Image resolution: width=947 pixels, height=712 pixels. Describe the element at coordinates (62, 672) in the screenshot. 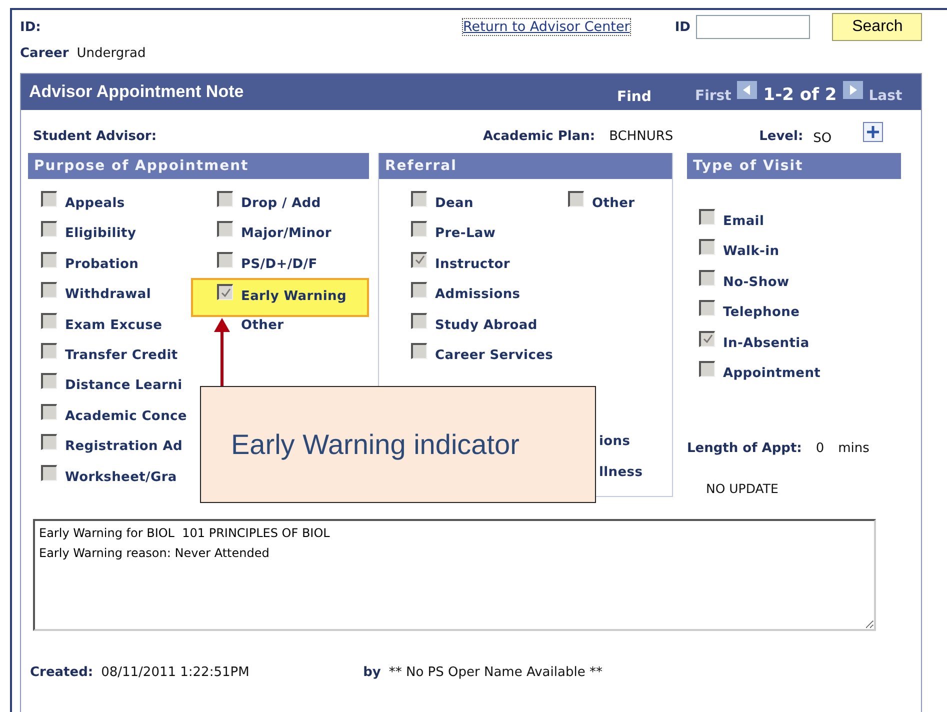

I see `created-label: Created:` at that location.